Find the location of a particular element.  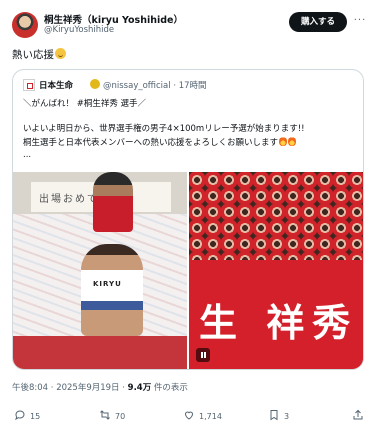

cheering-crowd is located at coordinates (276, 219).